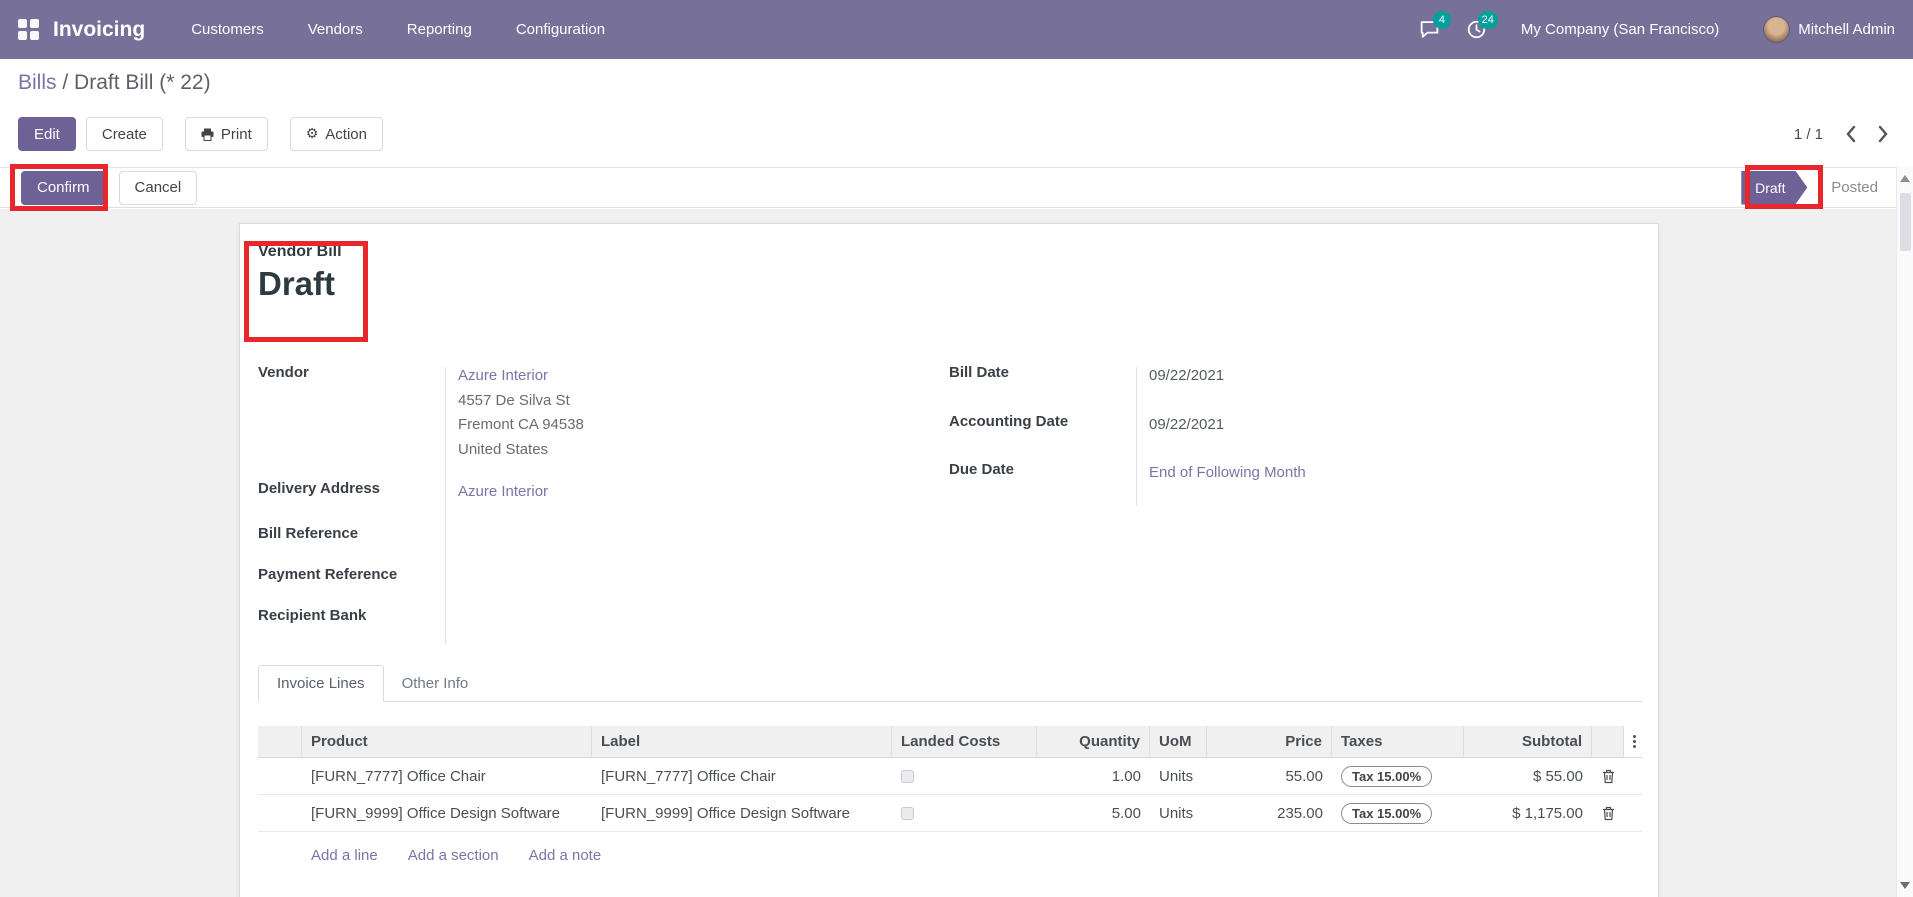 Image resolution: width=1913 pixels, height=897 pixels. What do you see at coordinates (578, 492) in the screenshot?
I see `field-delivery-address: Delivery Address Azure Interior` at bounding box center [578, 492].